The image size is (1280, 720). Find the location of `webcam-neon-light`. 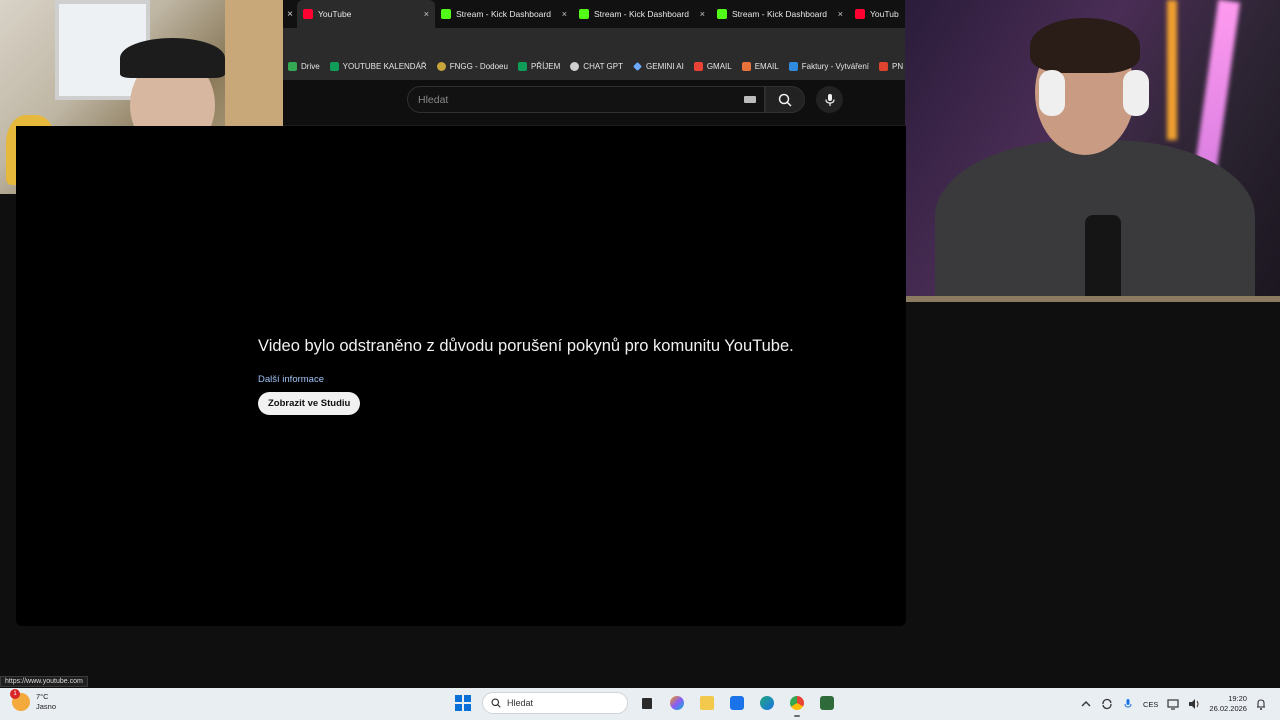

webcam-neon-light is located at coordinates (1172, 70).